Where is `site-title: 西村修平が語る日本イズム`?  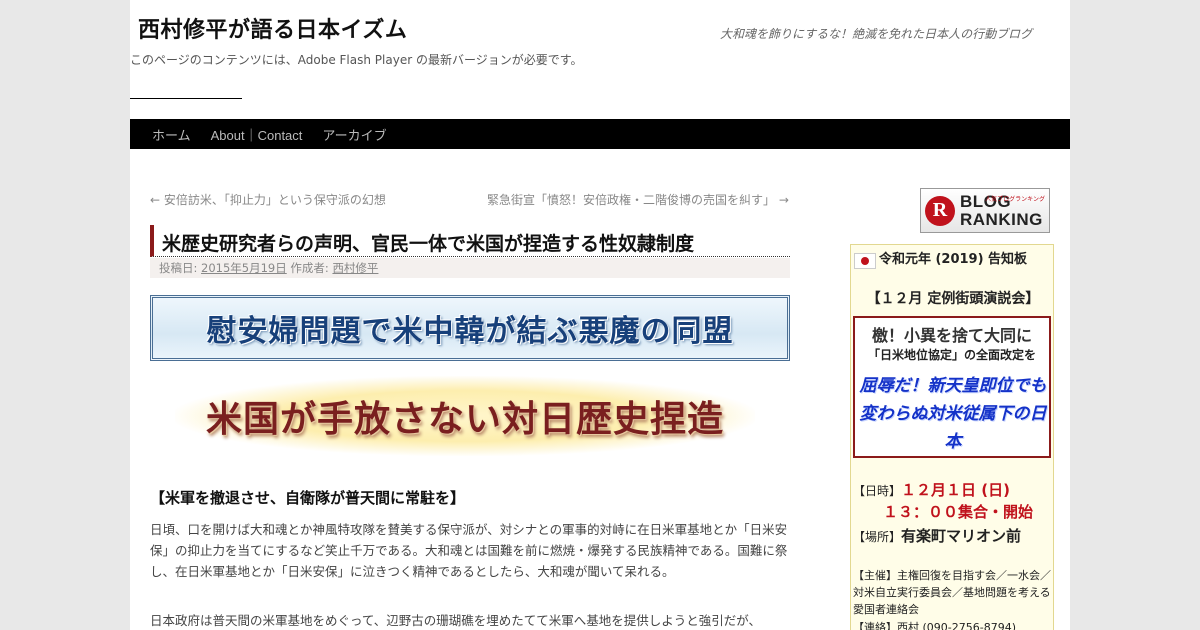
site-title: 西村修平が語る日本イズム is located at coordinates (272, 28).